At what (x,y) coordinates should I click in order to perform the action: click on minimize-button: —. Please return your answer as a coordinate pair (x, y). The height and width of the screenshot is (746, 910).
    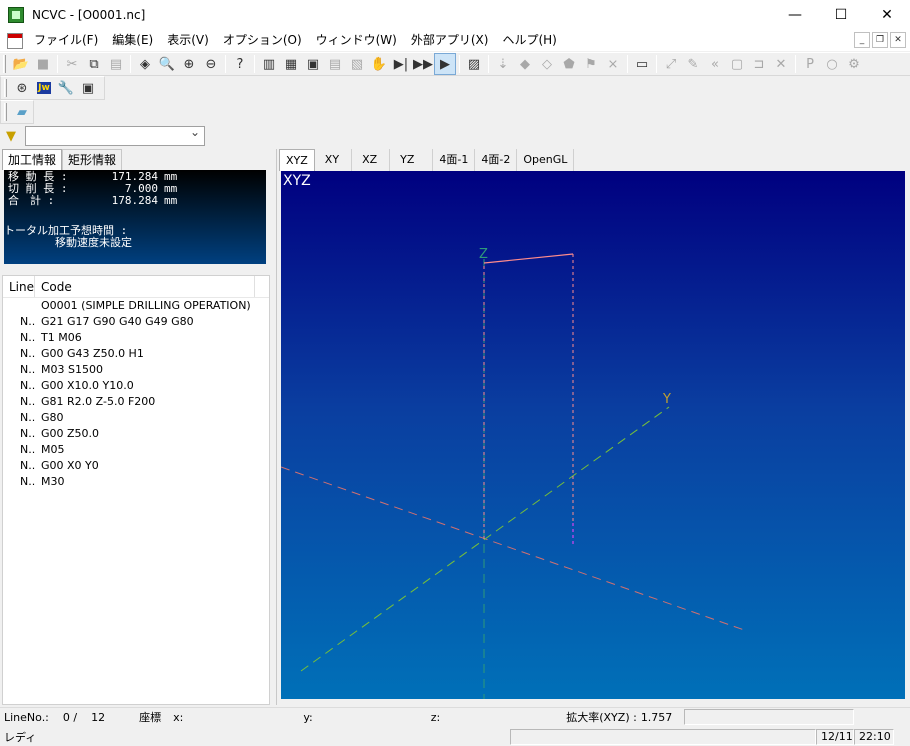
    Looking at the image, I should click on (795, 15).